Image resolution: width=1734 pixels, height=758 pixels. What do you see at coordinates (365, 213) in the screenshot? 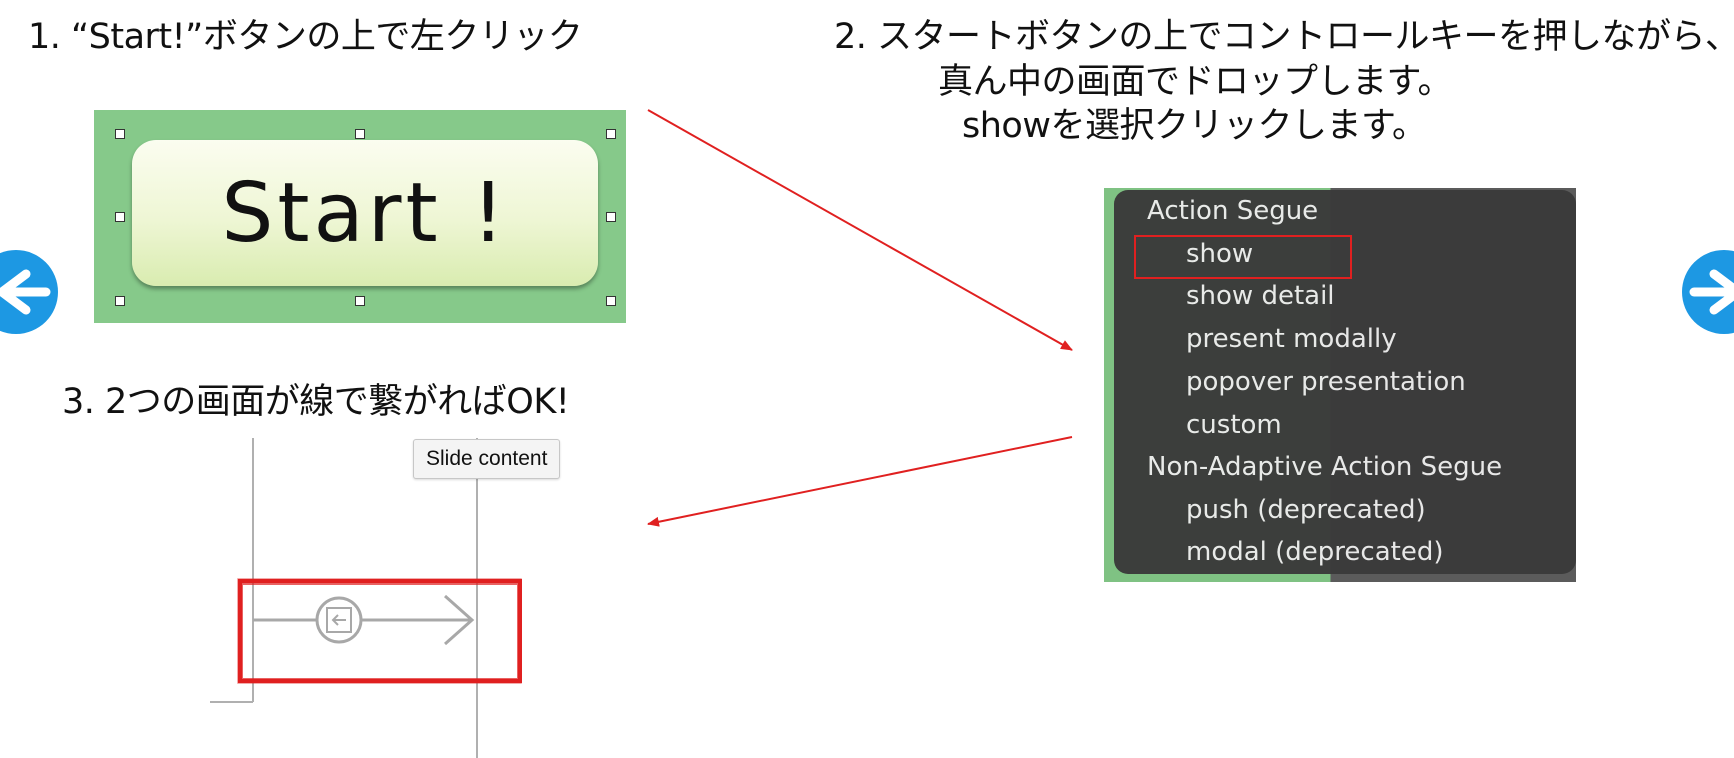
I see `start-button: Start !` at bounding box center [365, 213].